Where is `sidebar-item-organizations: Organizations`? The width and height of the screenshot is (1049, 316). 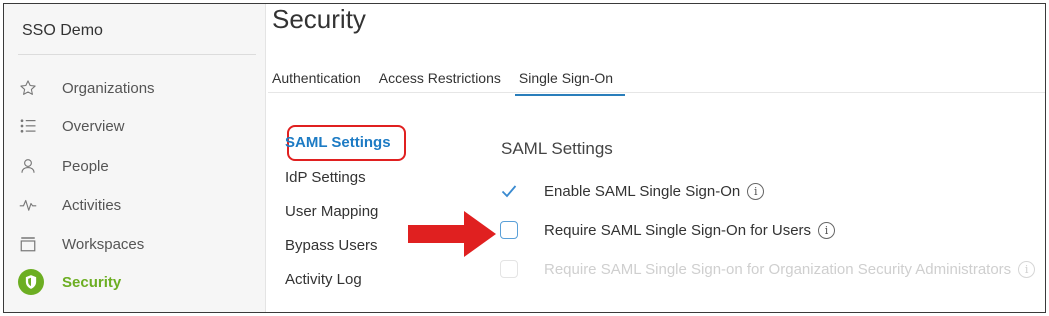 sidebar-item-organizations: Organizations is located at coordinates (138, 88).